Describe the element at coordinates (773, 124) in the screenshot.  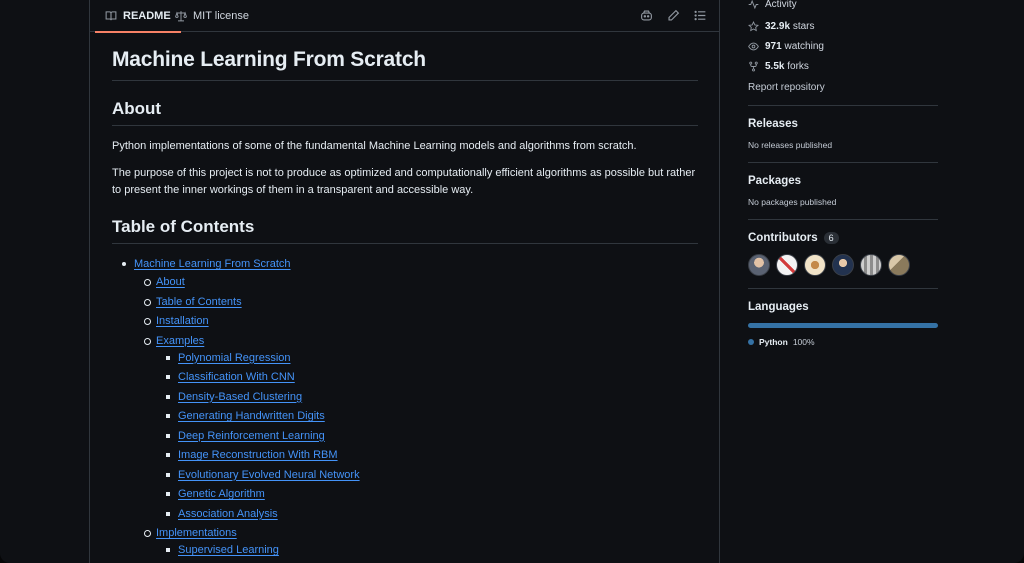
I see `releases-heading-label: Releases` at that location.